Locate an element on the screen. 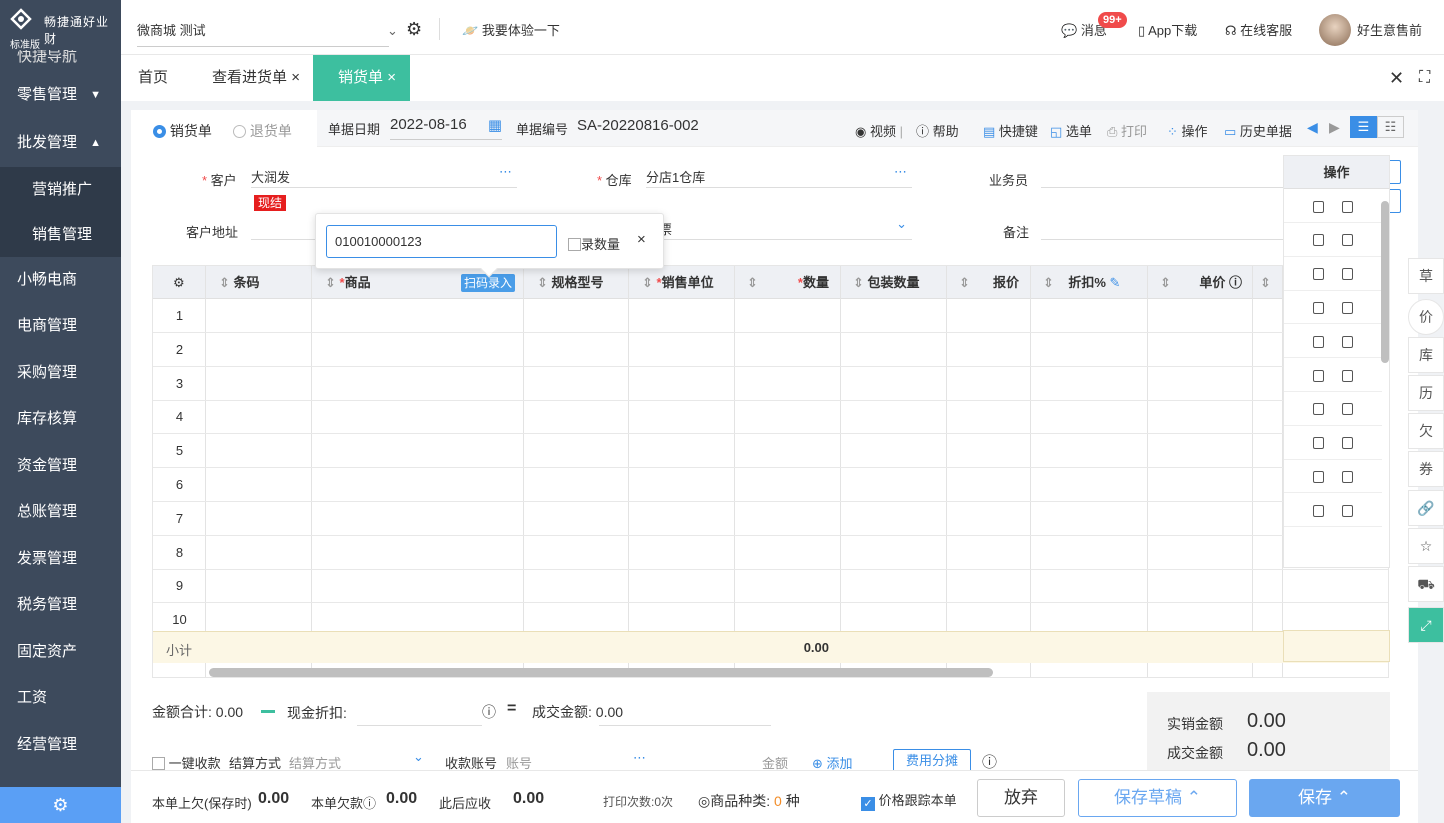 This screenshot has width=1444, height=823. sidebar-item-tax: 税务管理 is located at coordinates (60, 605).